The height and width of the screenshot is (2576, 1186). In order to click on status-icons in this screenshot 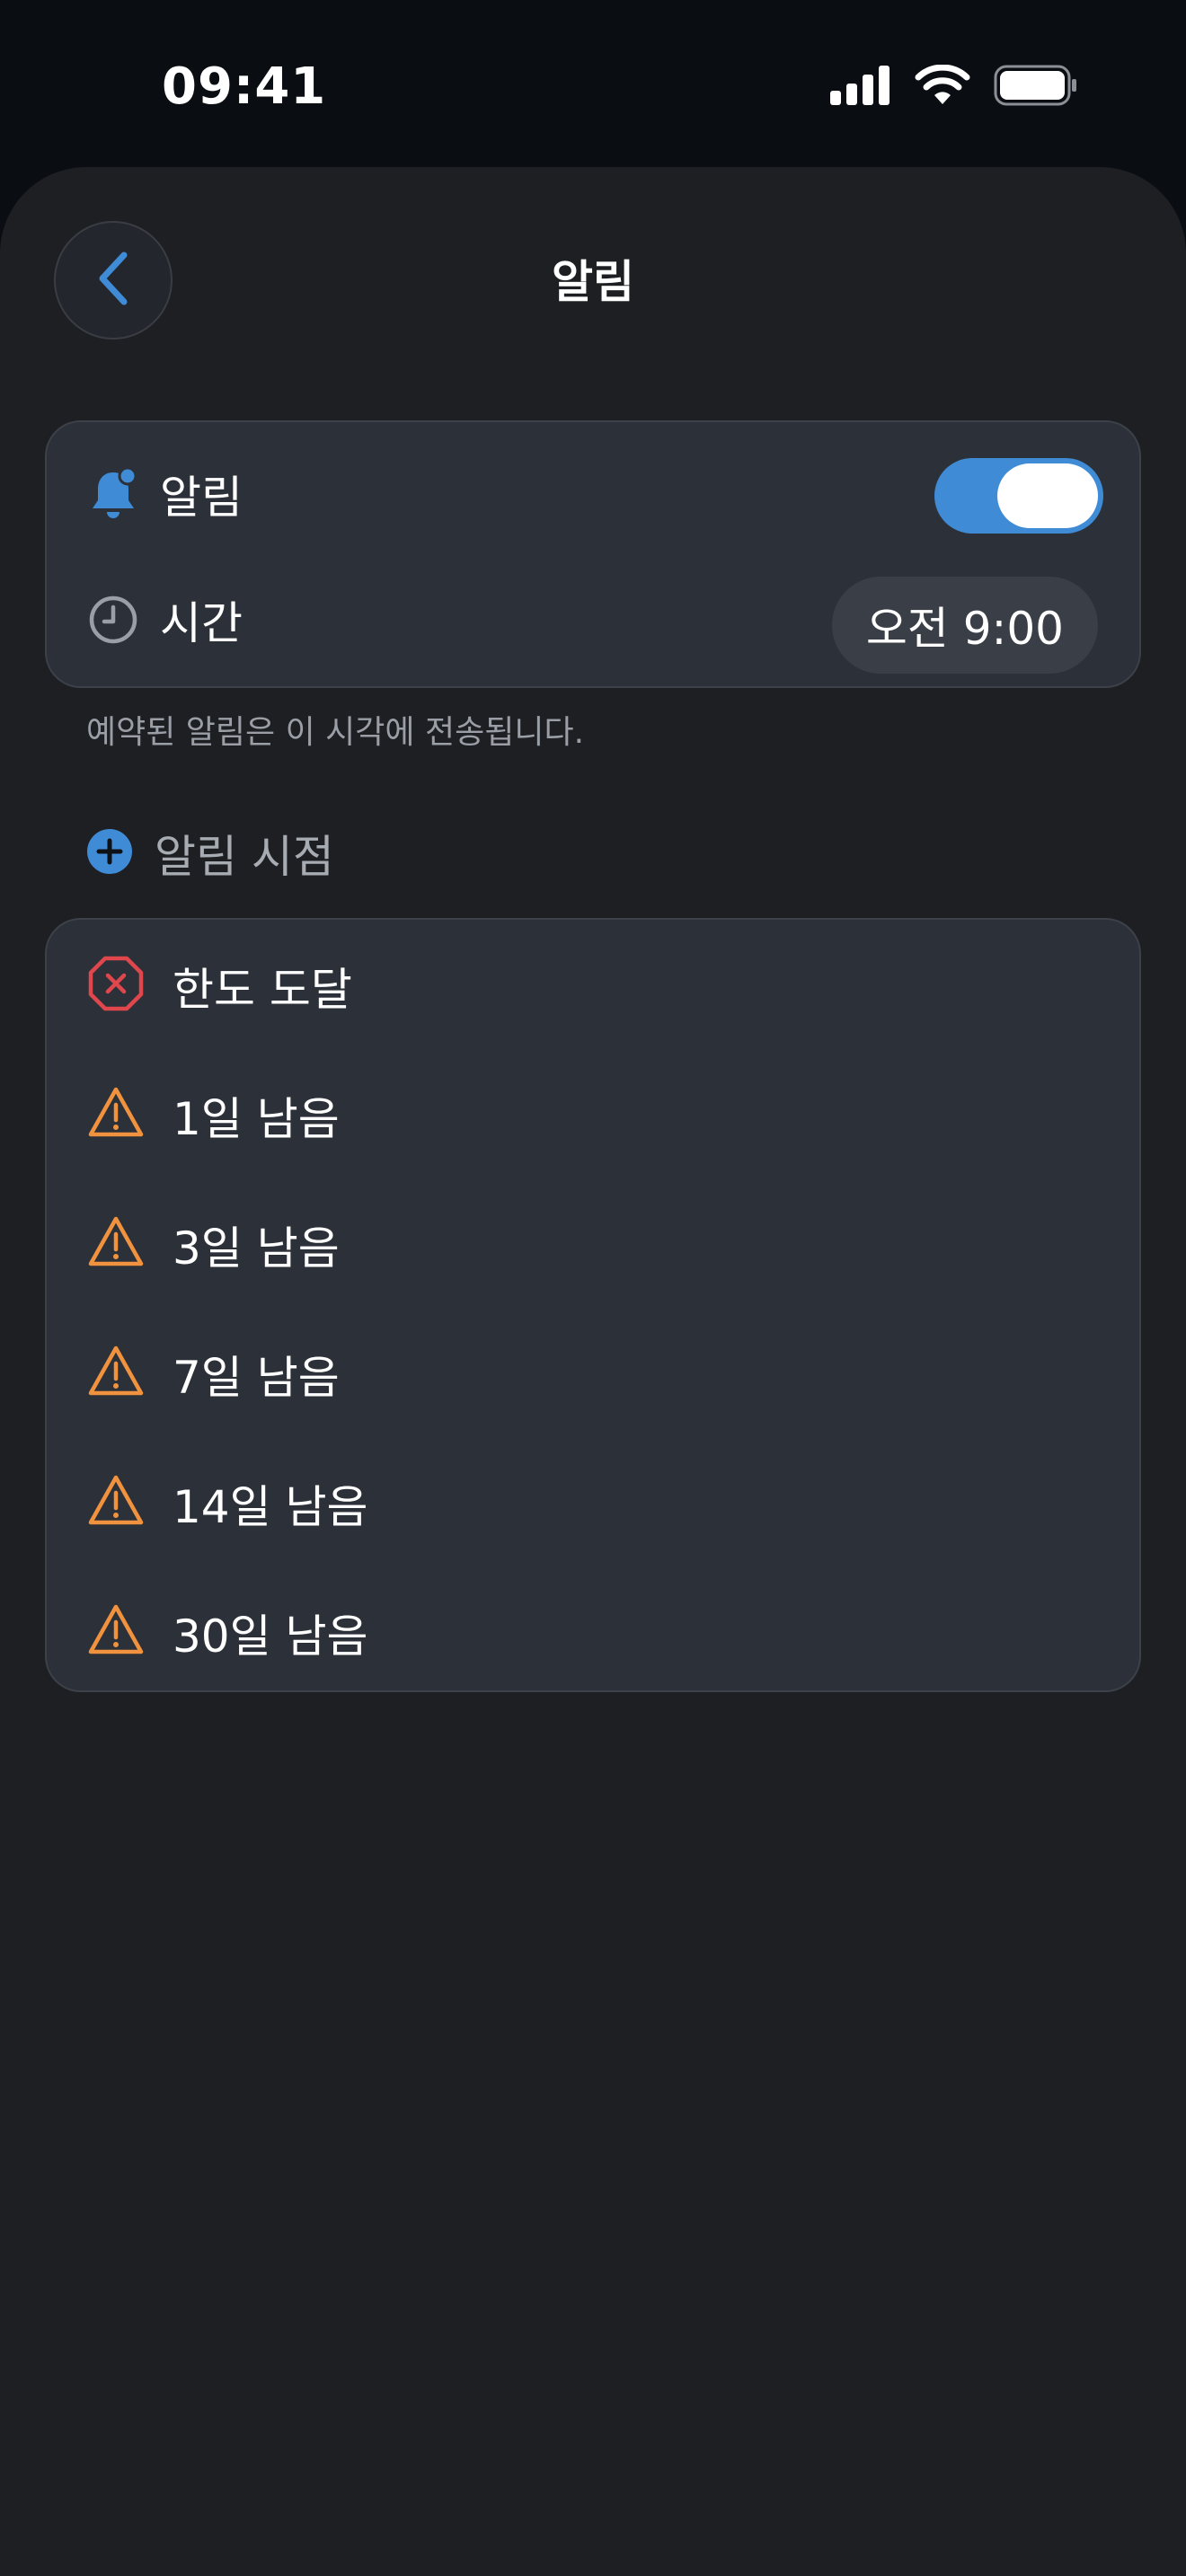, I will do `click(954, 87)`.